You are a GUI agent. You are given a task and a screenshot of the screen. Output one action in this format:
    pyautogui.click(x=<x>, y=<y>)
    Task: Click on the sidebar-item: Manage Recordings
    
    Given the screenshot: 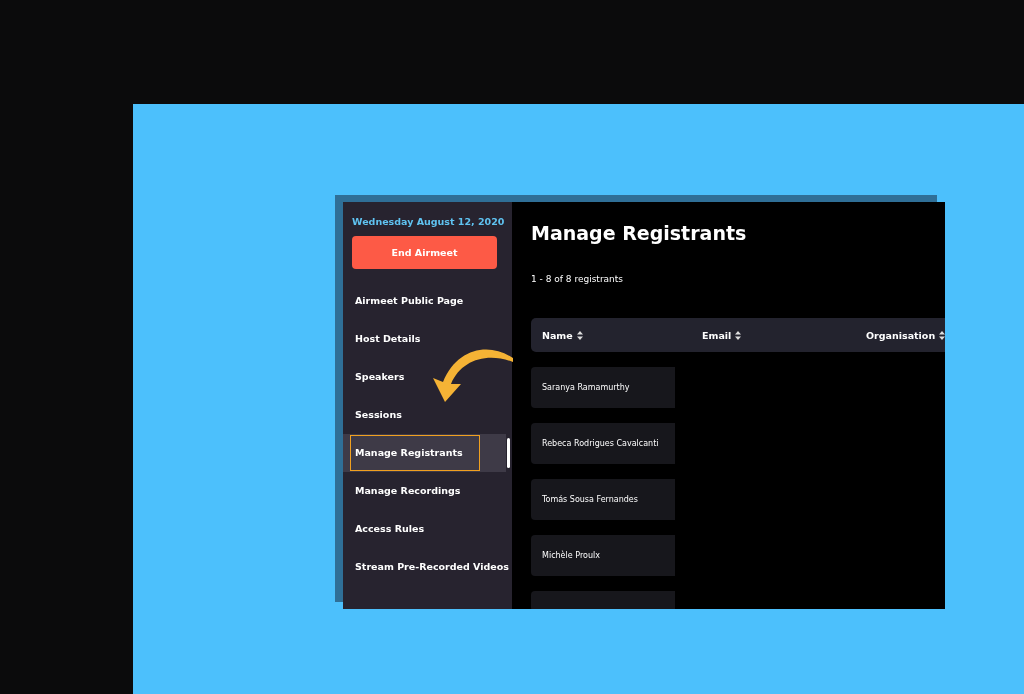 What is the action you would take?
    pyautogui.click(x=427, y=491)
    